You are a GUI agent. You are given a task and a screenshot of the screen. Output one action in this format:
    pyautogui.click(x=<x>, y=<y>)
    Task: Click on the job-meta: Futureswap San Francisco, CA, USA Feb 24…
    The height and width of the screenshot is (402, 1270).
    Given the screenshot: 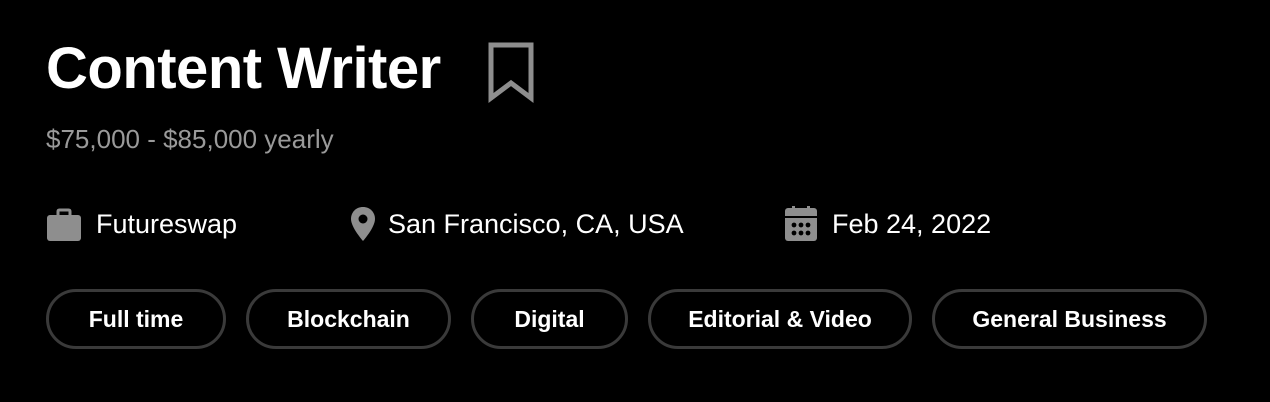 What is the action you would take?
    pyautogui.click(x=635, y=224)
    